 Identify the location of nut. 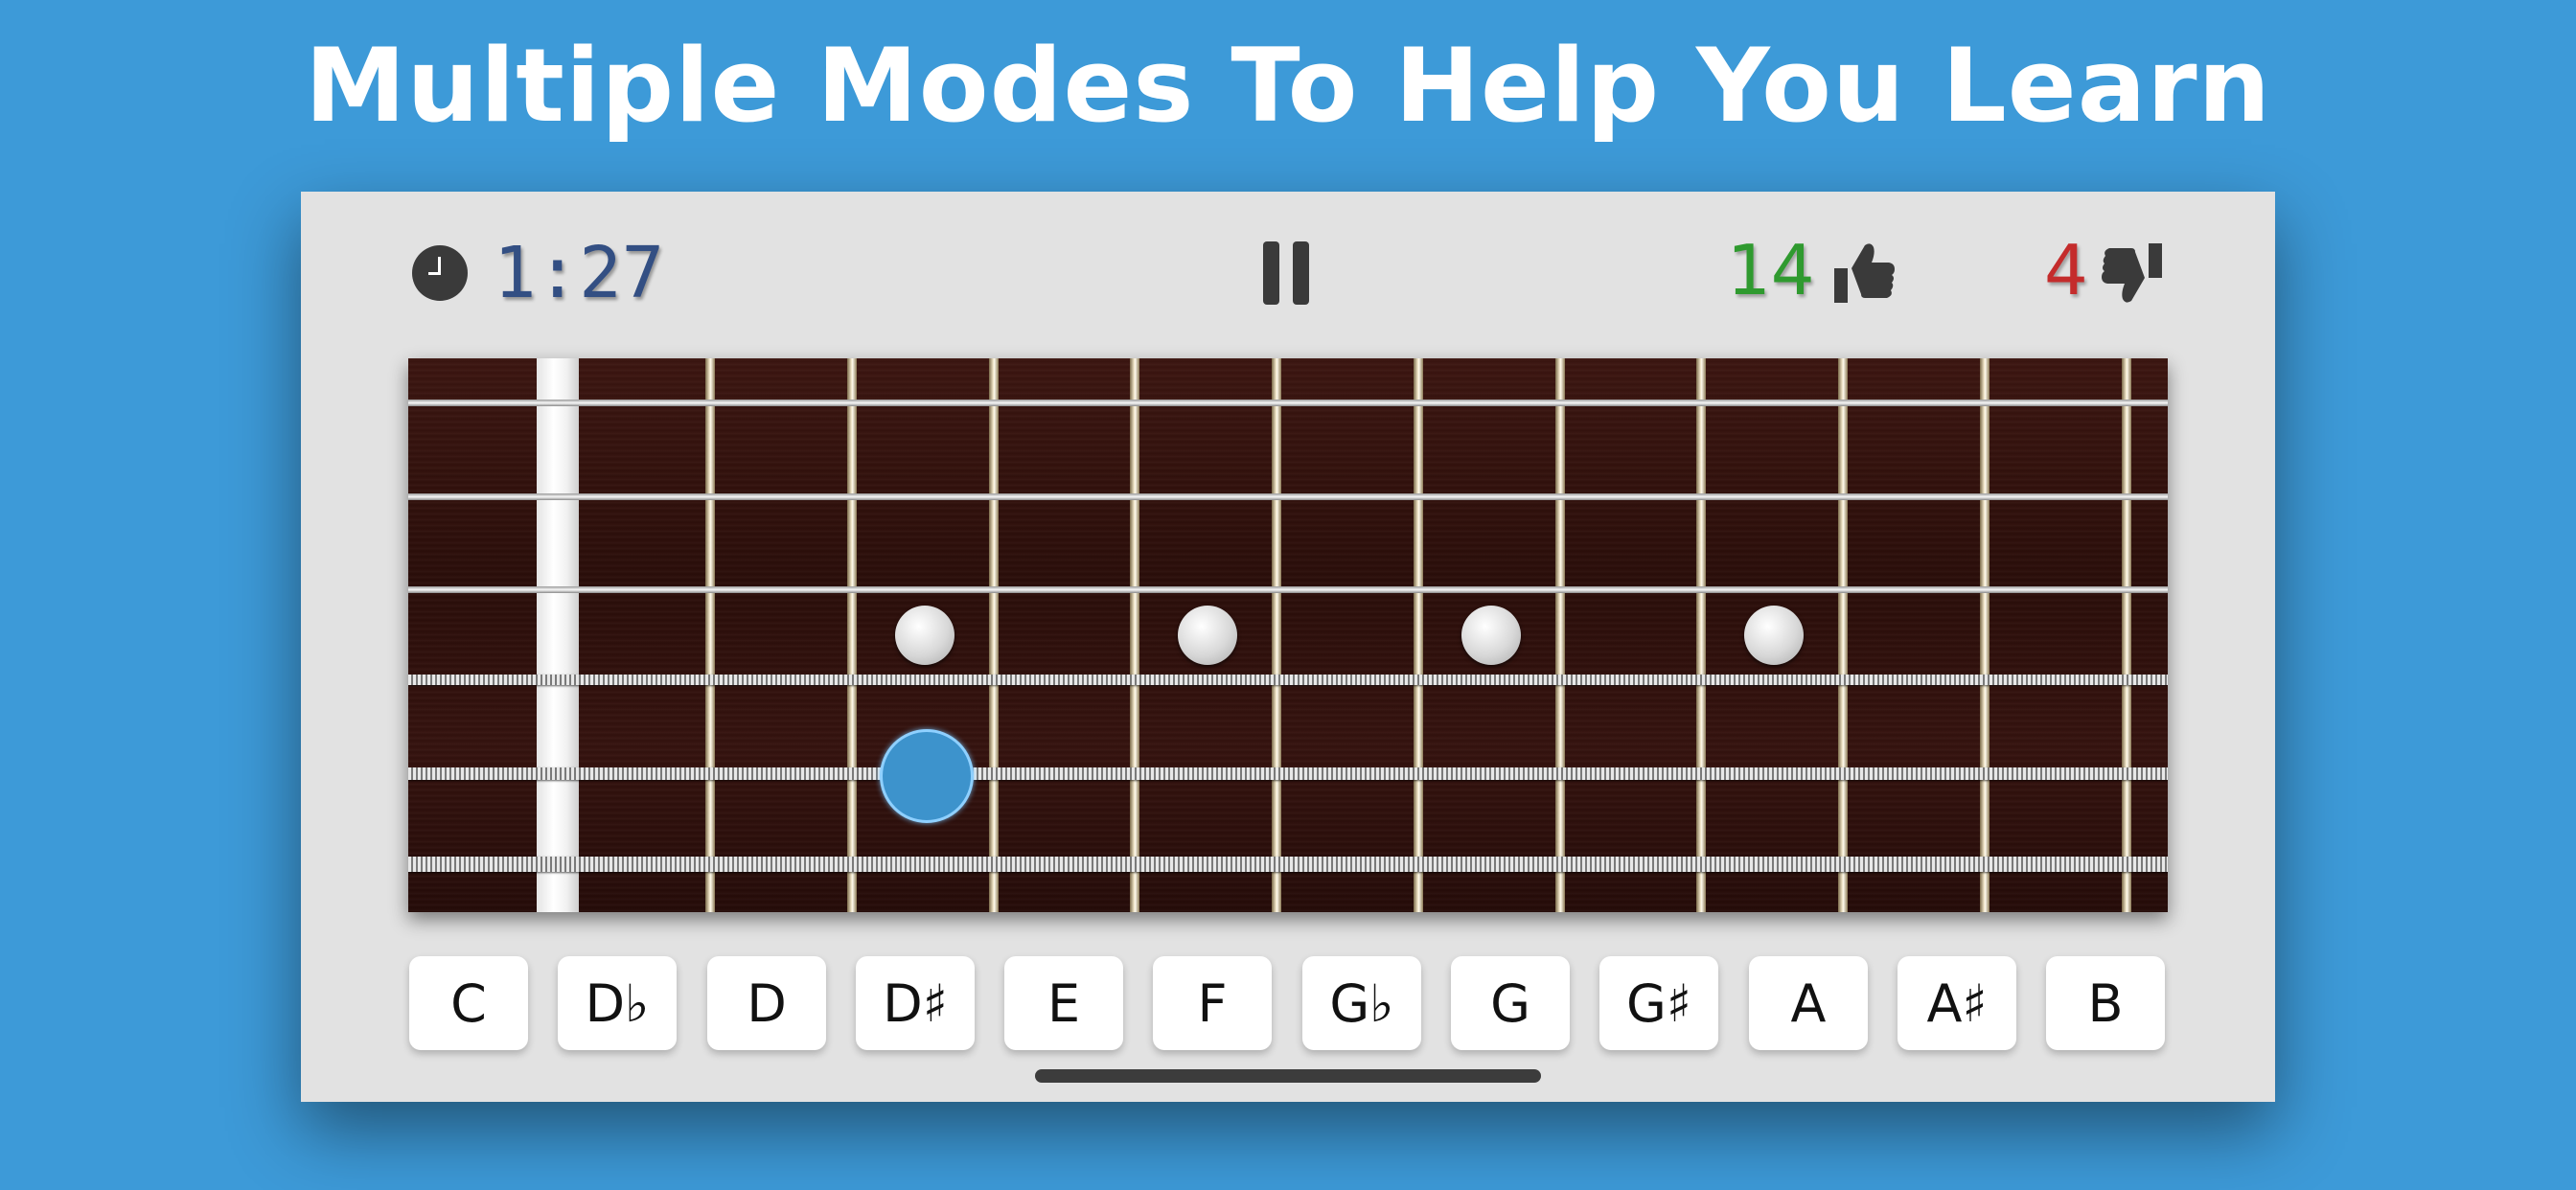
(558, 635).